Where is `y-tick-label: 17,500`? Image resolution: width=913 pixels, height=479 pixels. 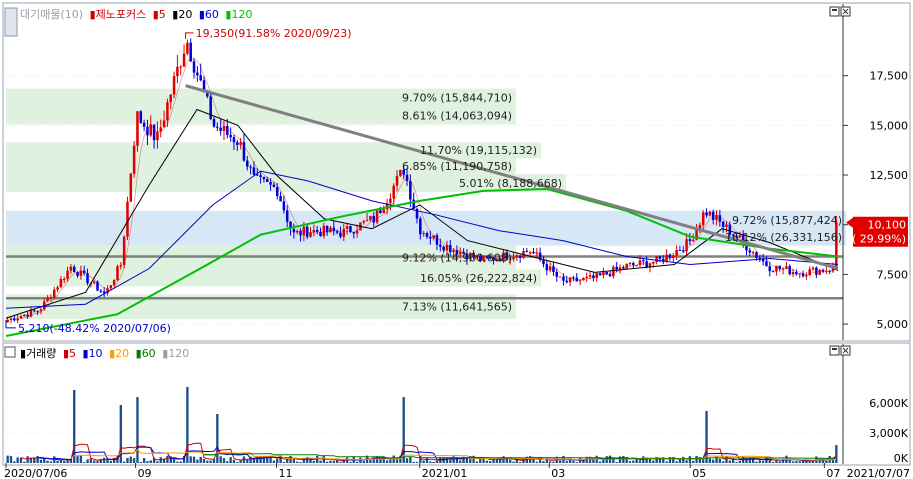 y-tick-label: 17,500 is located at coordinates (889, 76).